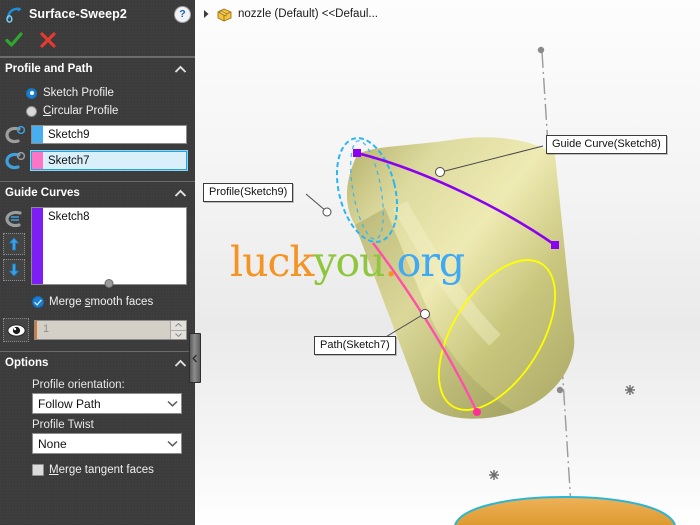  I want to click on merge-smooth-faces-row: Merge smooth faces, so click(97, 302).